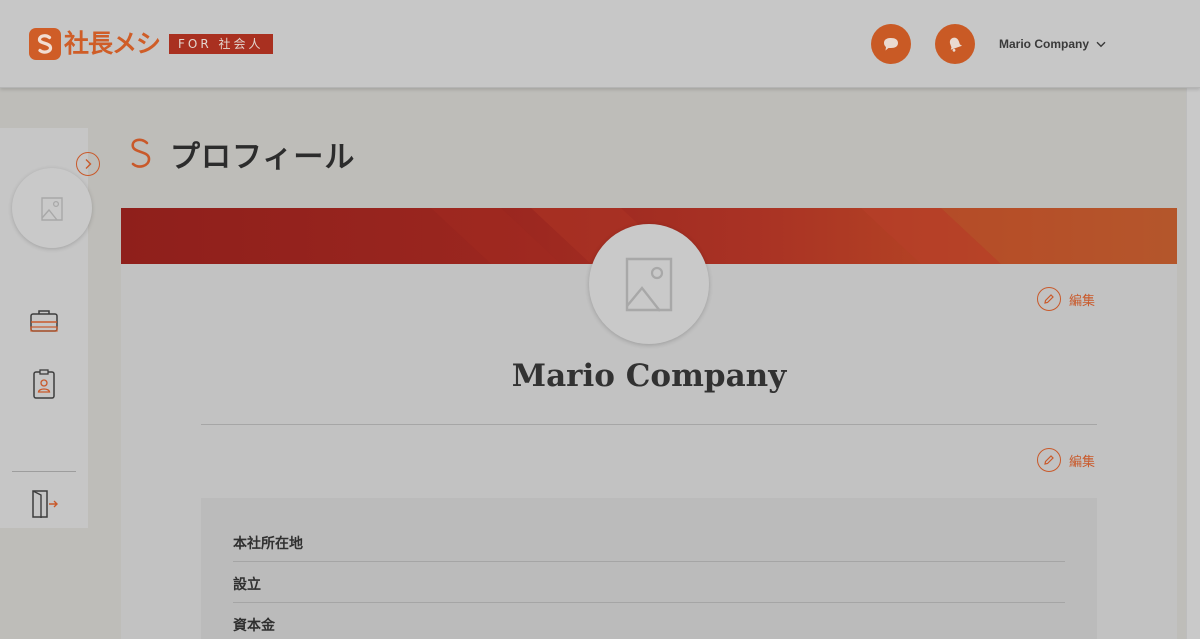 The image size is (1200, 639). Describe the element at coordinates (1193, 363) in the screenshot. I see `scrollbar` at that location.